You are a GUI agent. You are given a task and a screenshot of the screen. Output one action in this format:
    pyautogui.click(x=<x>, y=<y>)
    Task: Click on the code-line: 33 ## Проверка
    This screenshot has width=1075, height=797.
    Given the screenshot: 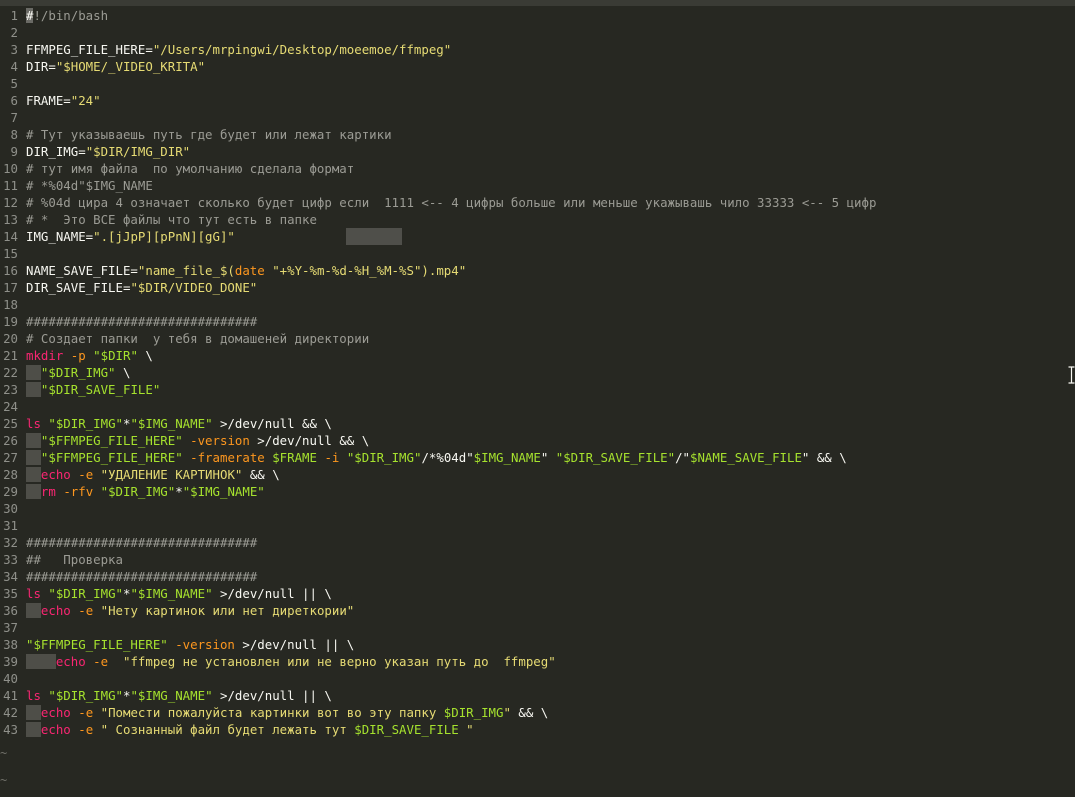 What is the action you would take?
    pyautogui.click(x=537, y=559)
    